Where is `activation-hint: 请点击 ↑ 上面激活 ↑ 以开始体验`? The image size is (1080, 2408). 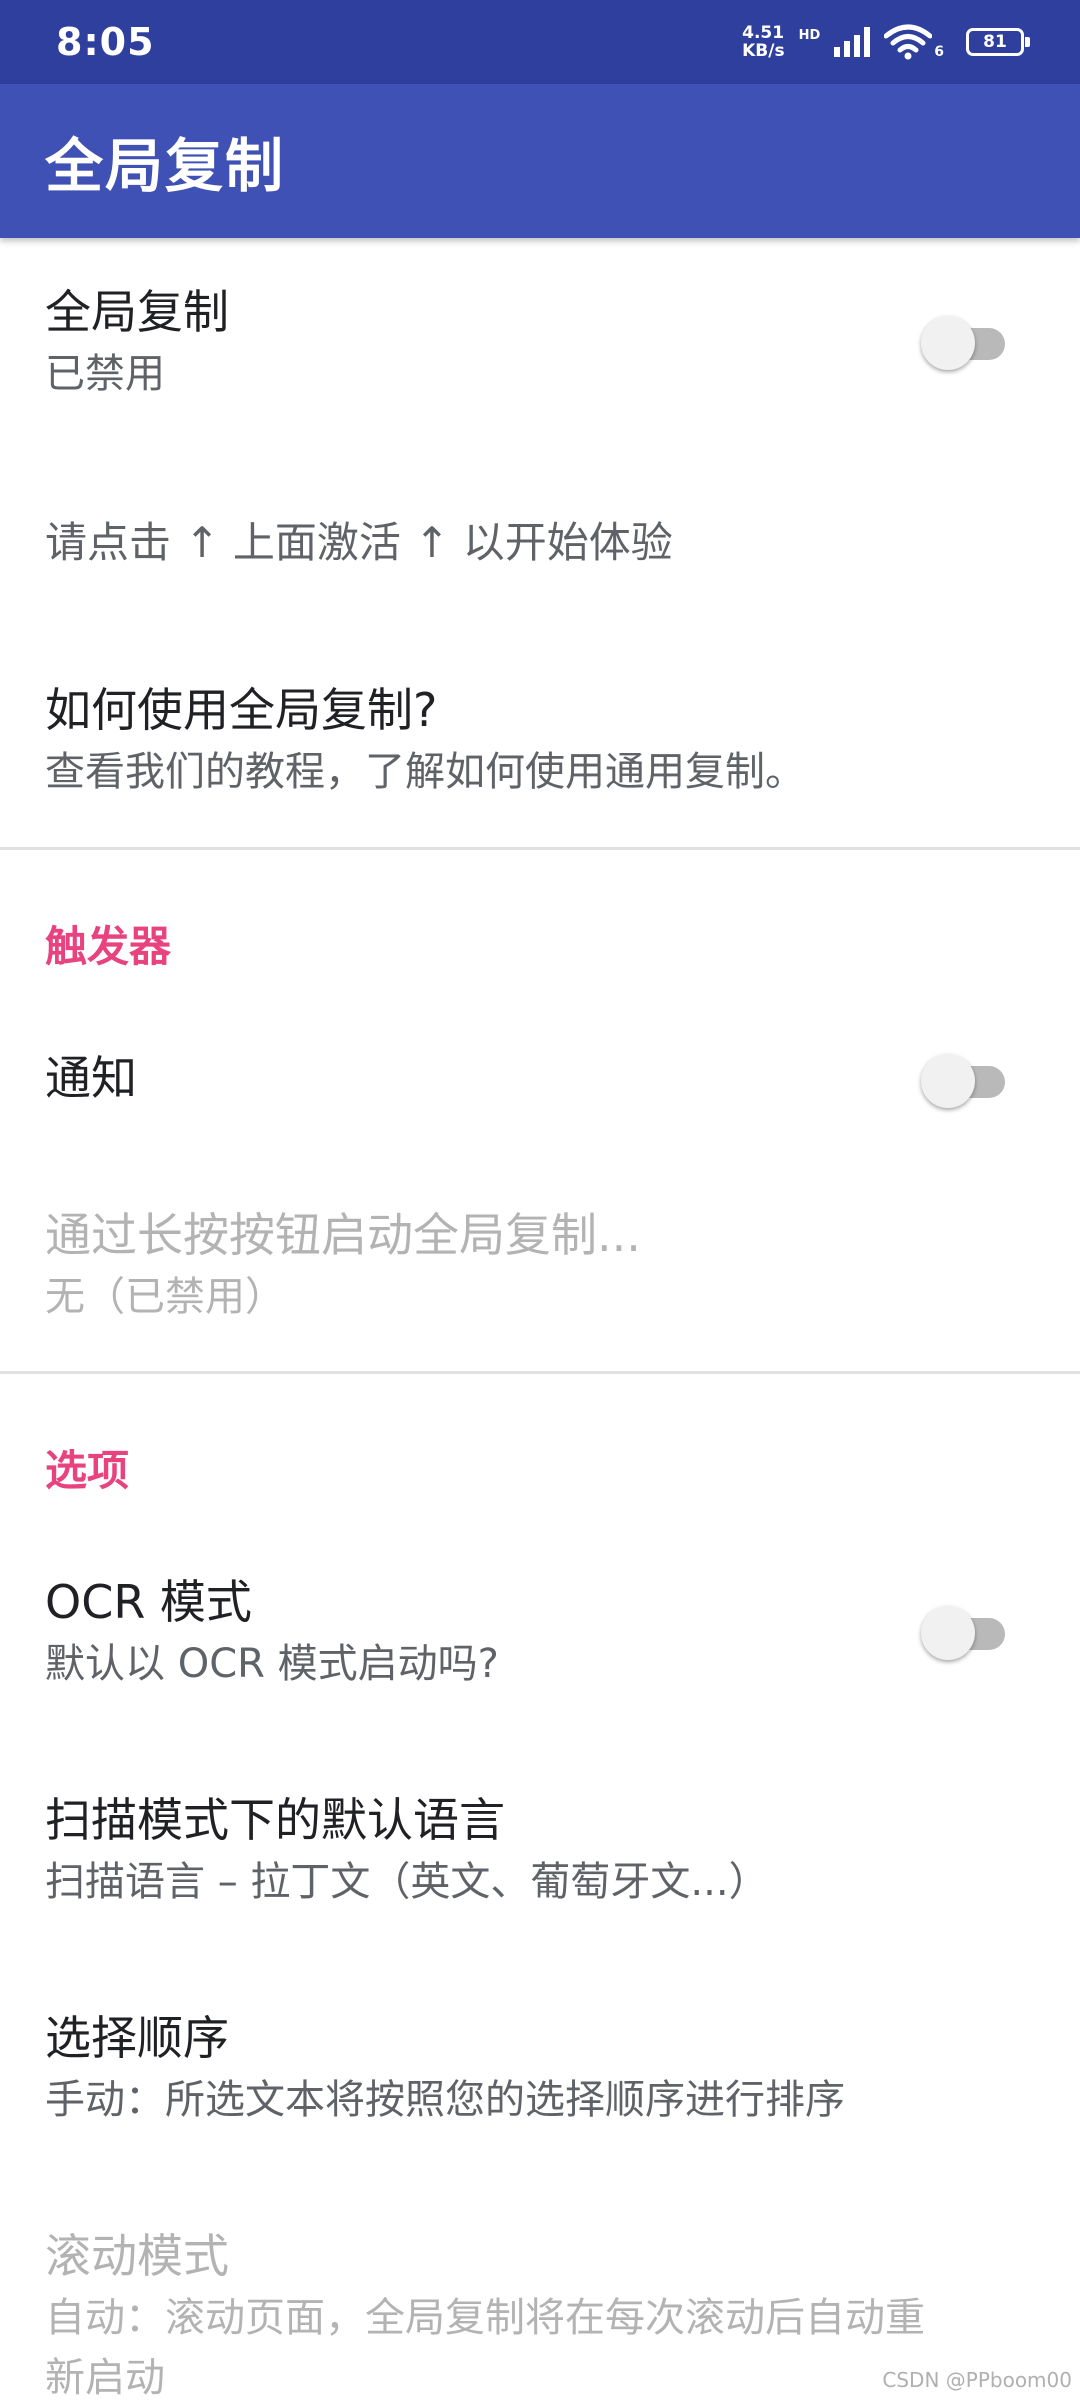 activation-hint: 请点击 ↑ 上面激活 ↑ 以开始体验 is located at coordinates (359, 542).